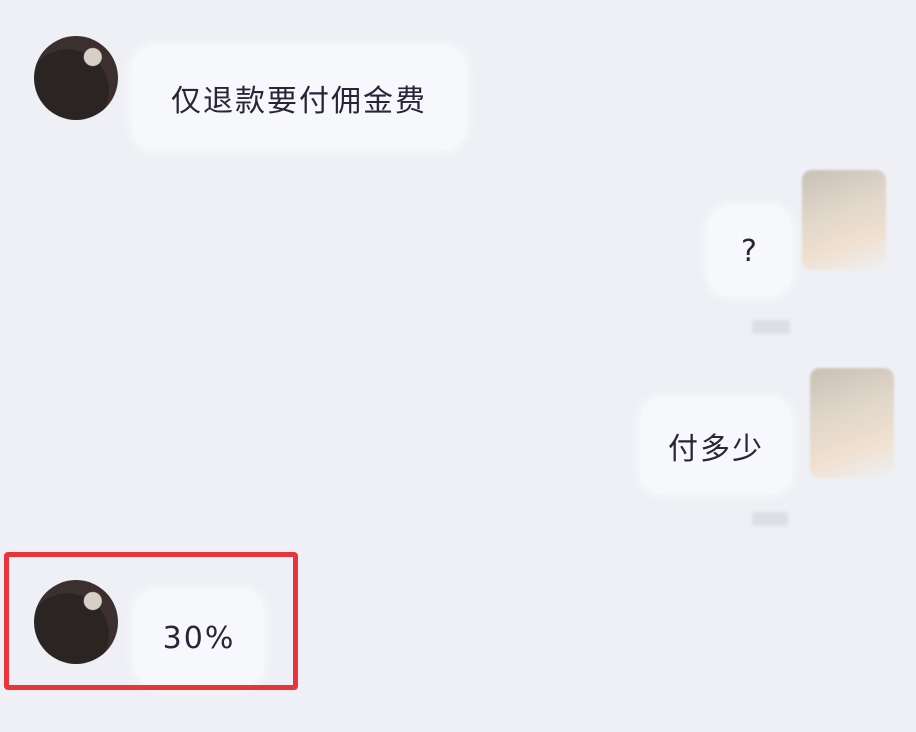 This screenshot has width=916, height=732. What do you see at coordinates (151, 621) in the screenshot?
I see `highlight-box` at bounding box center [151, 621].